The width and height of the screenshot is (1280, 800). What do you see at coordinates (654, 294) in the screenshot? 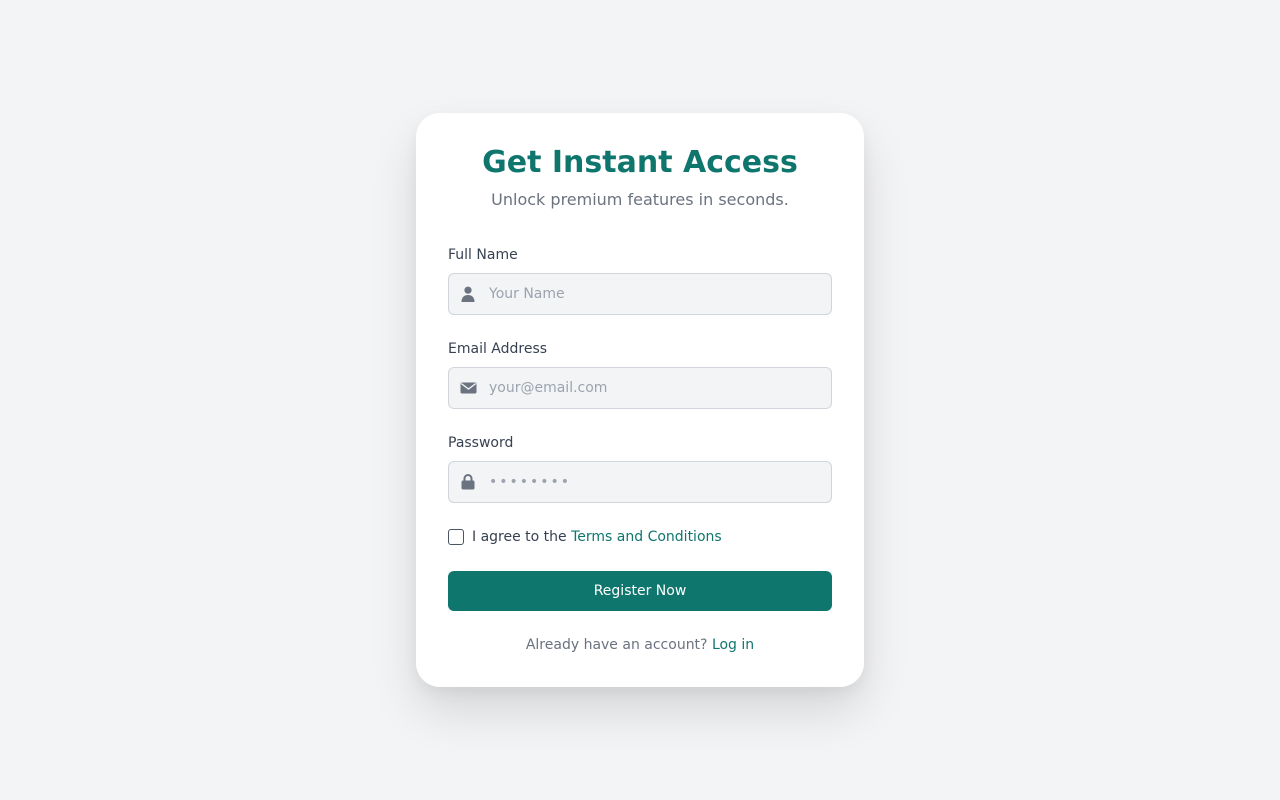
I see `full-name-input` at bounding box center [654, 294].